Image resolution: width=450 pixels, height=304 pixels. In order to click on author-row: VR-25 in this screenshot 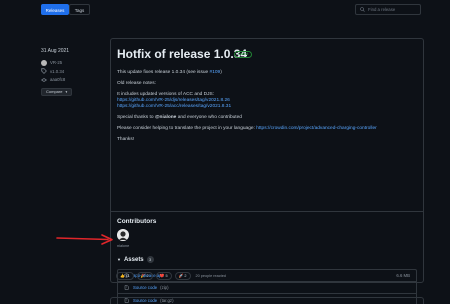, I will do `click(71, 62)`.